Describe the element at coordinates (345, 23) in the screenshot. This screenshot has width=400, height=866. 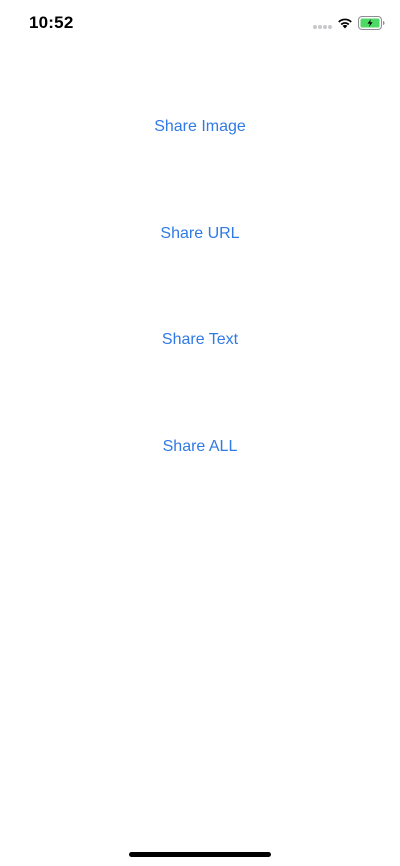
I see `wifi-icon` at that location.